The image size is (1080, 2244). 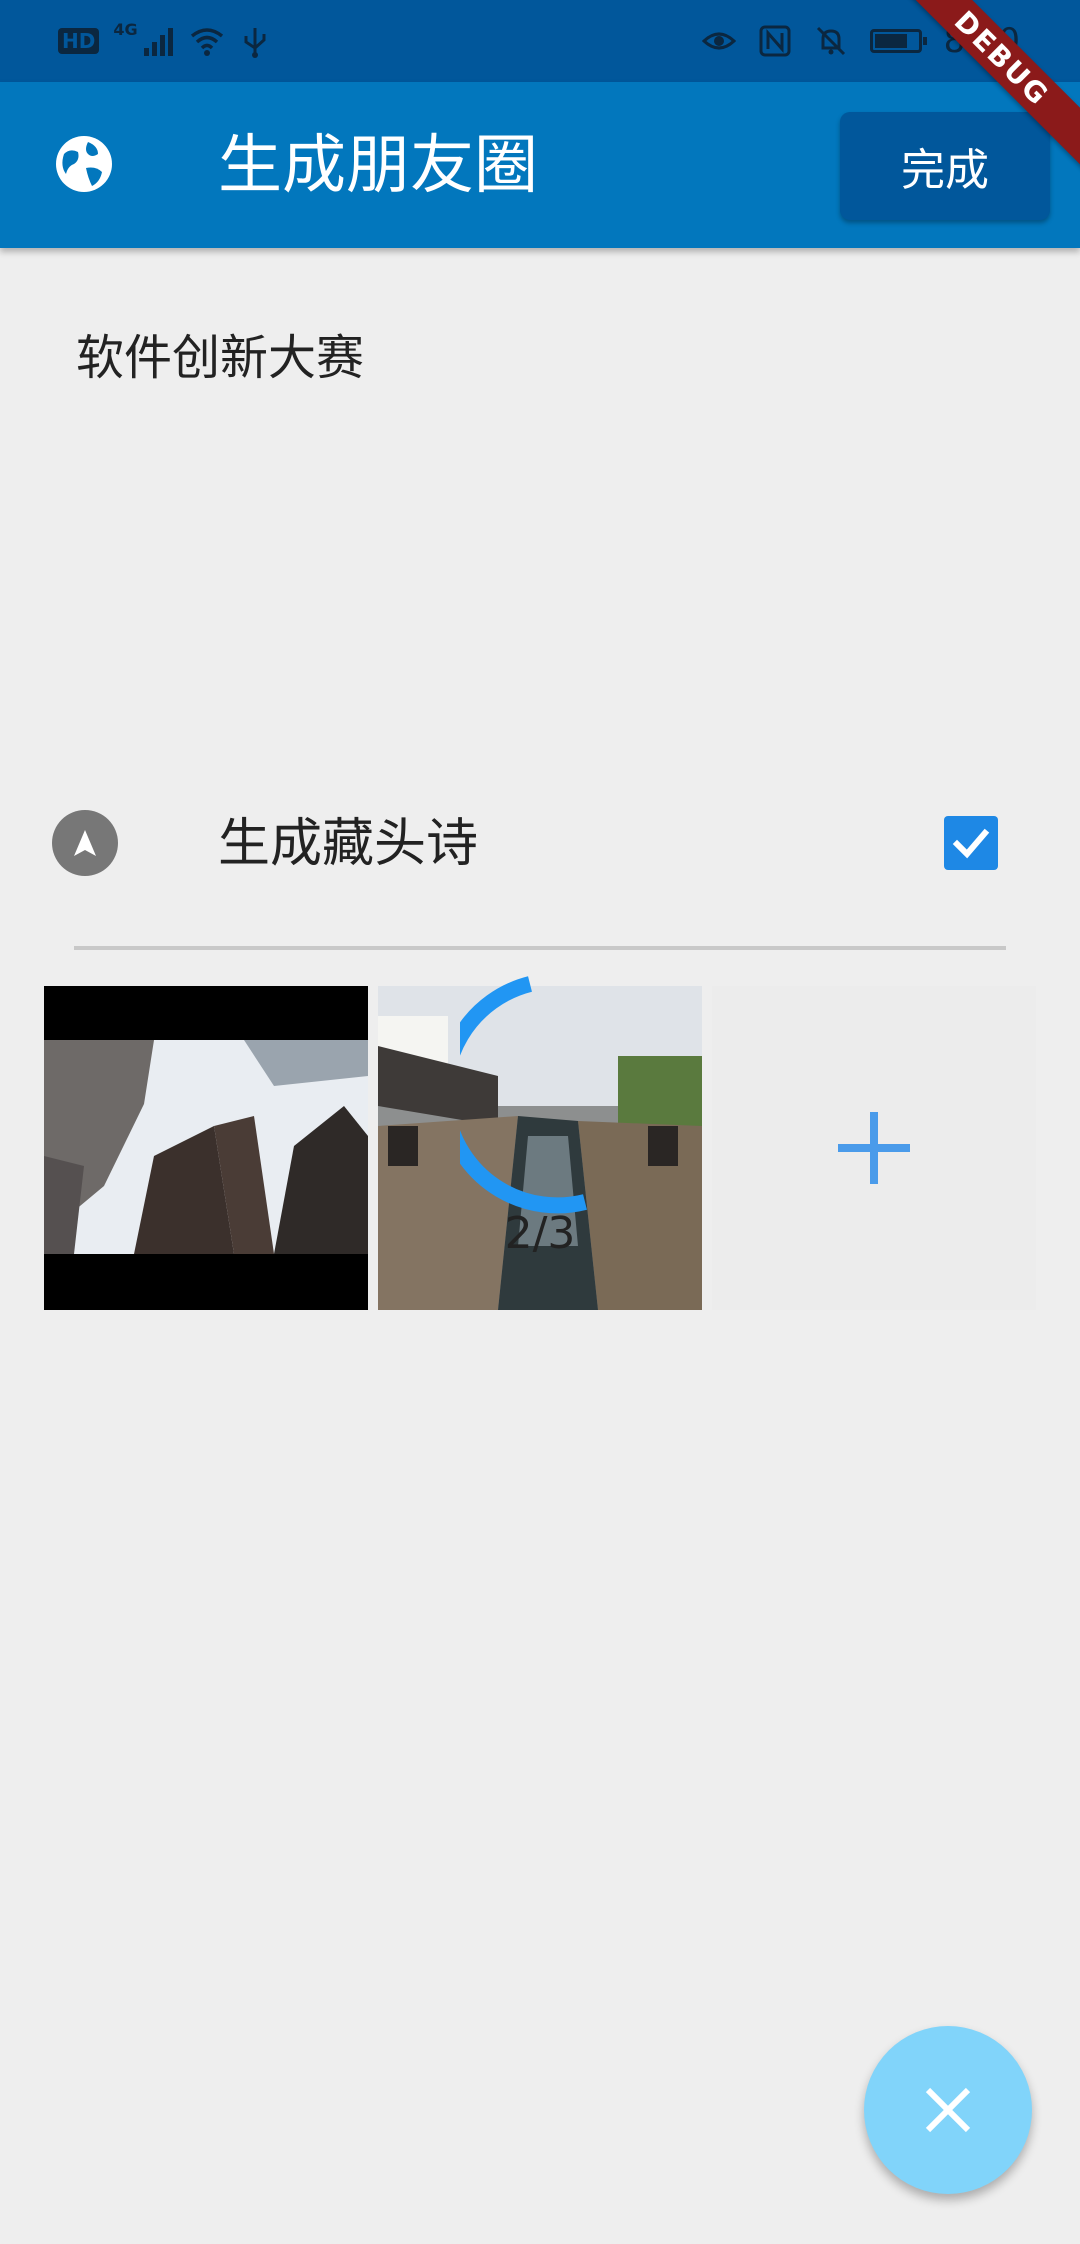 What do you see at coordinates (220, 353) in the screenshot?
I see `post-text: 软件创新大赛` at bounding box center [220, 353].